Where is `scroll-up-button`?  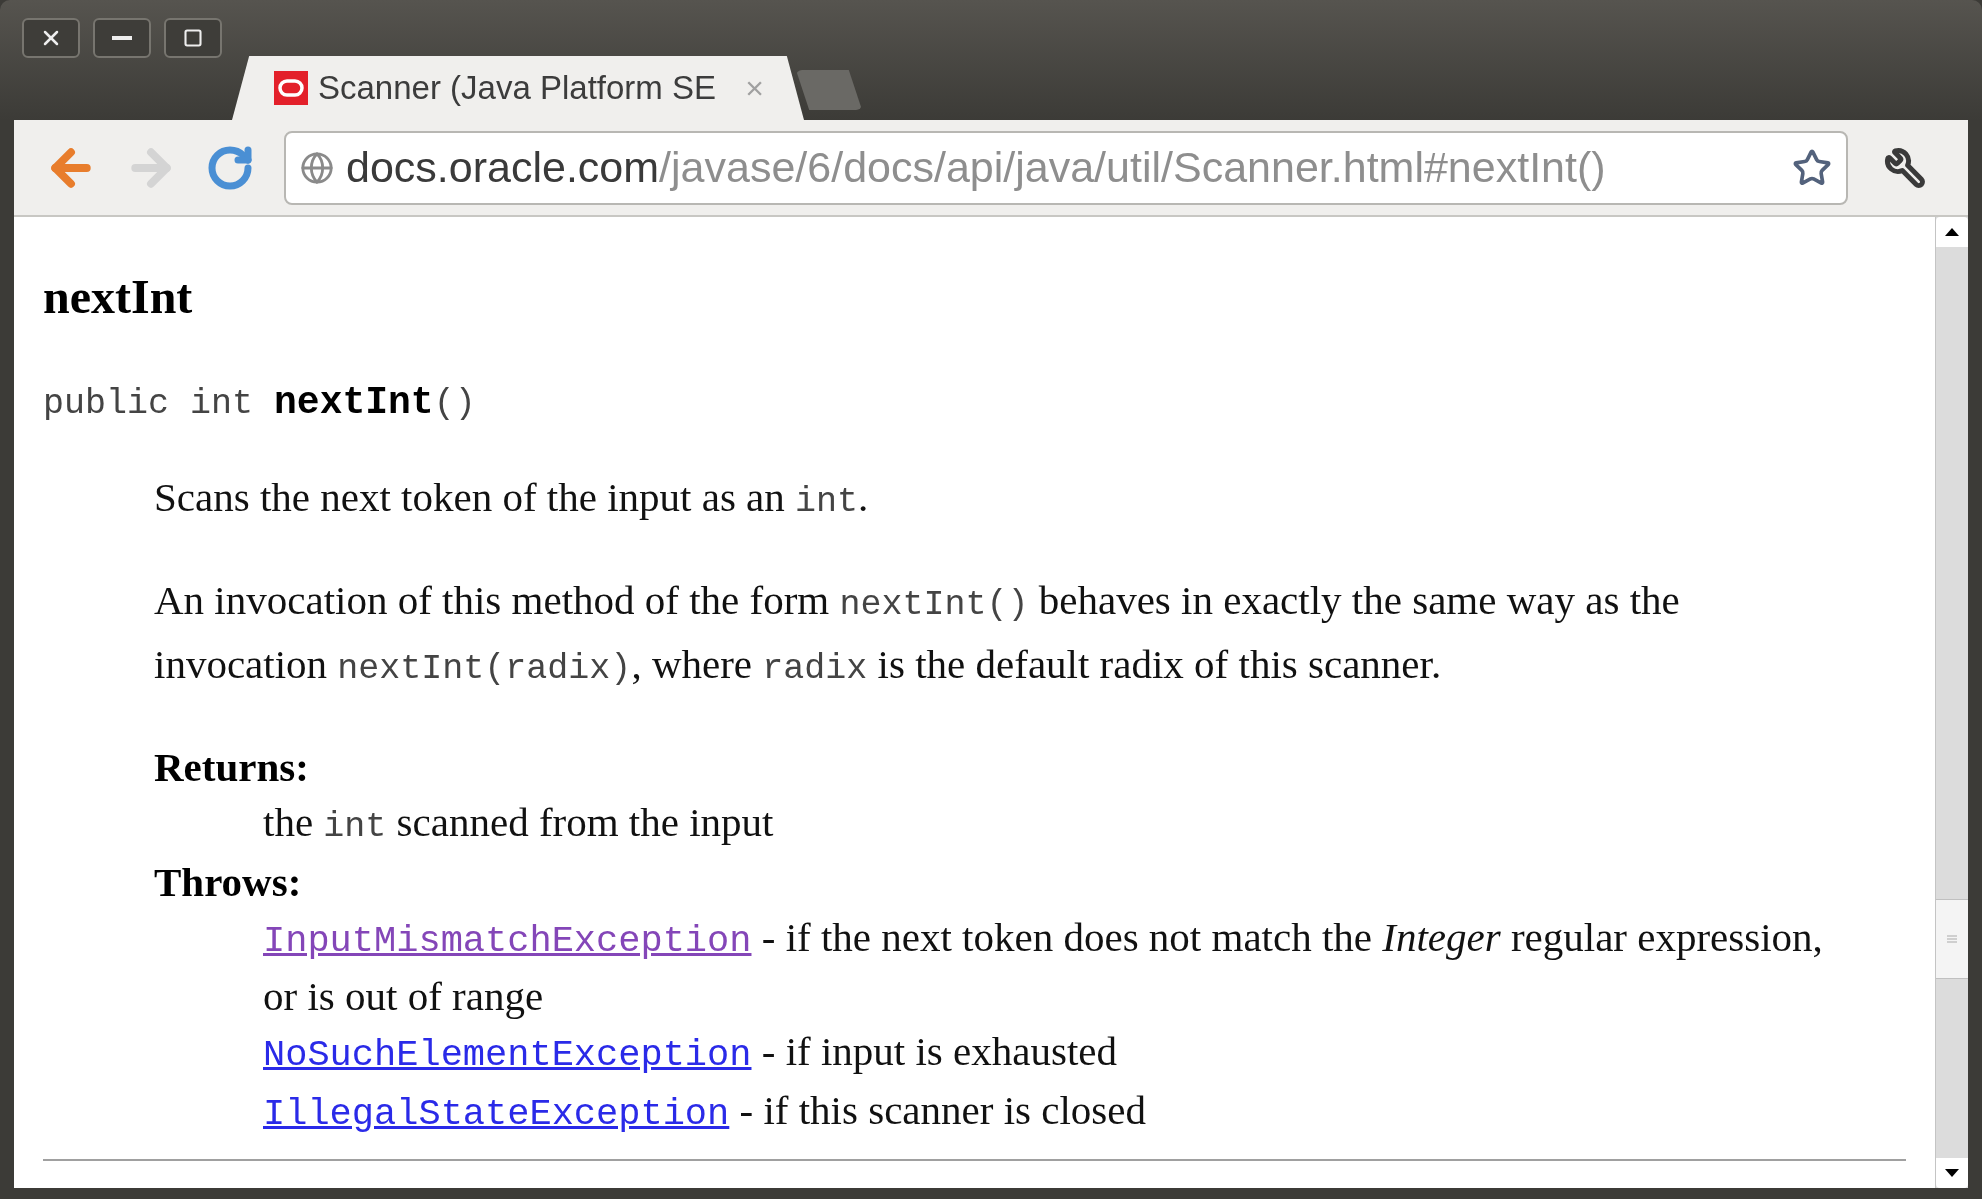 scroll-up-button is located at coordinates (1952, 232).